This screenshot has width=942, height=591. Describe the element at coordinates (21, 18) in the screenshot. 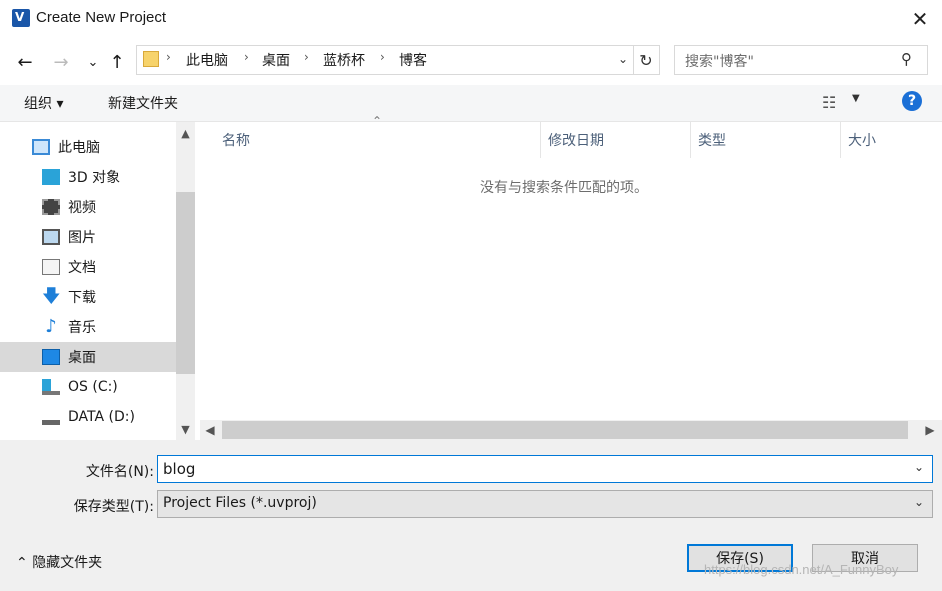

I see `app-icon: V` at that location.